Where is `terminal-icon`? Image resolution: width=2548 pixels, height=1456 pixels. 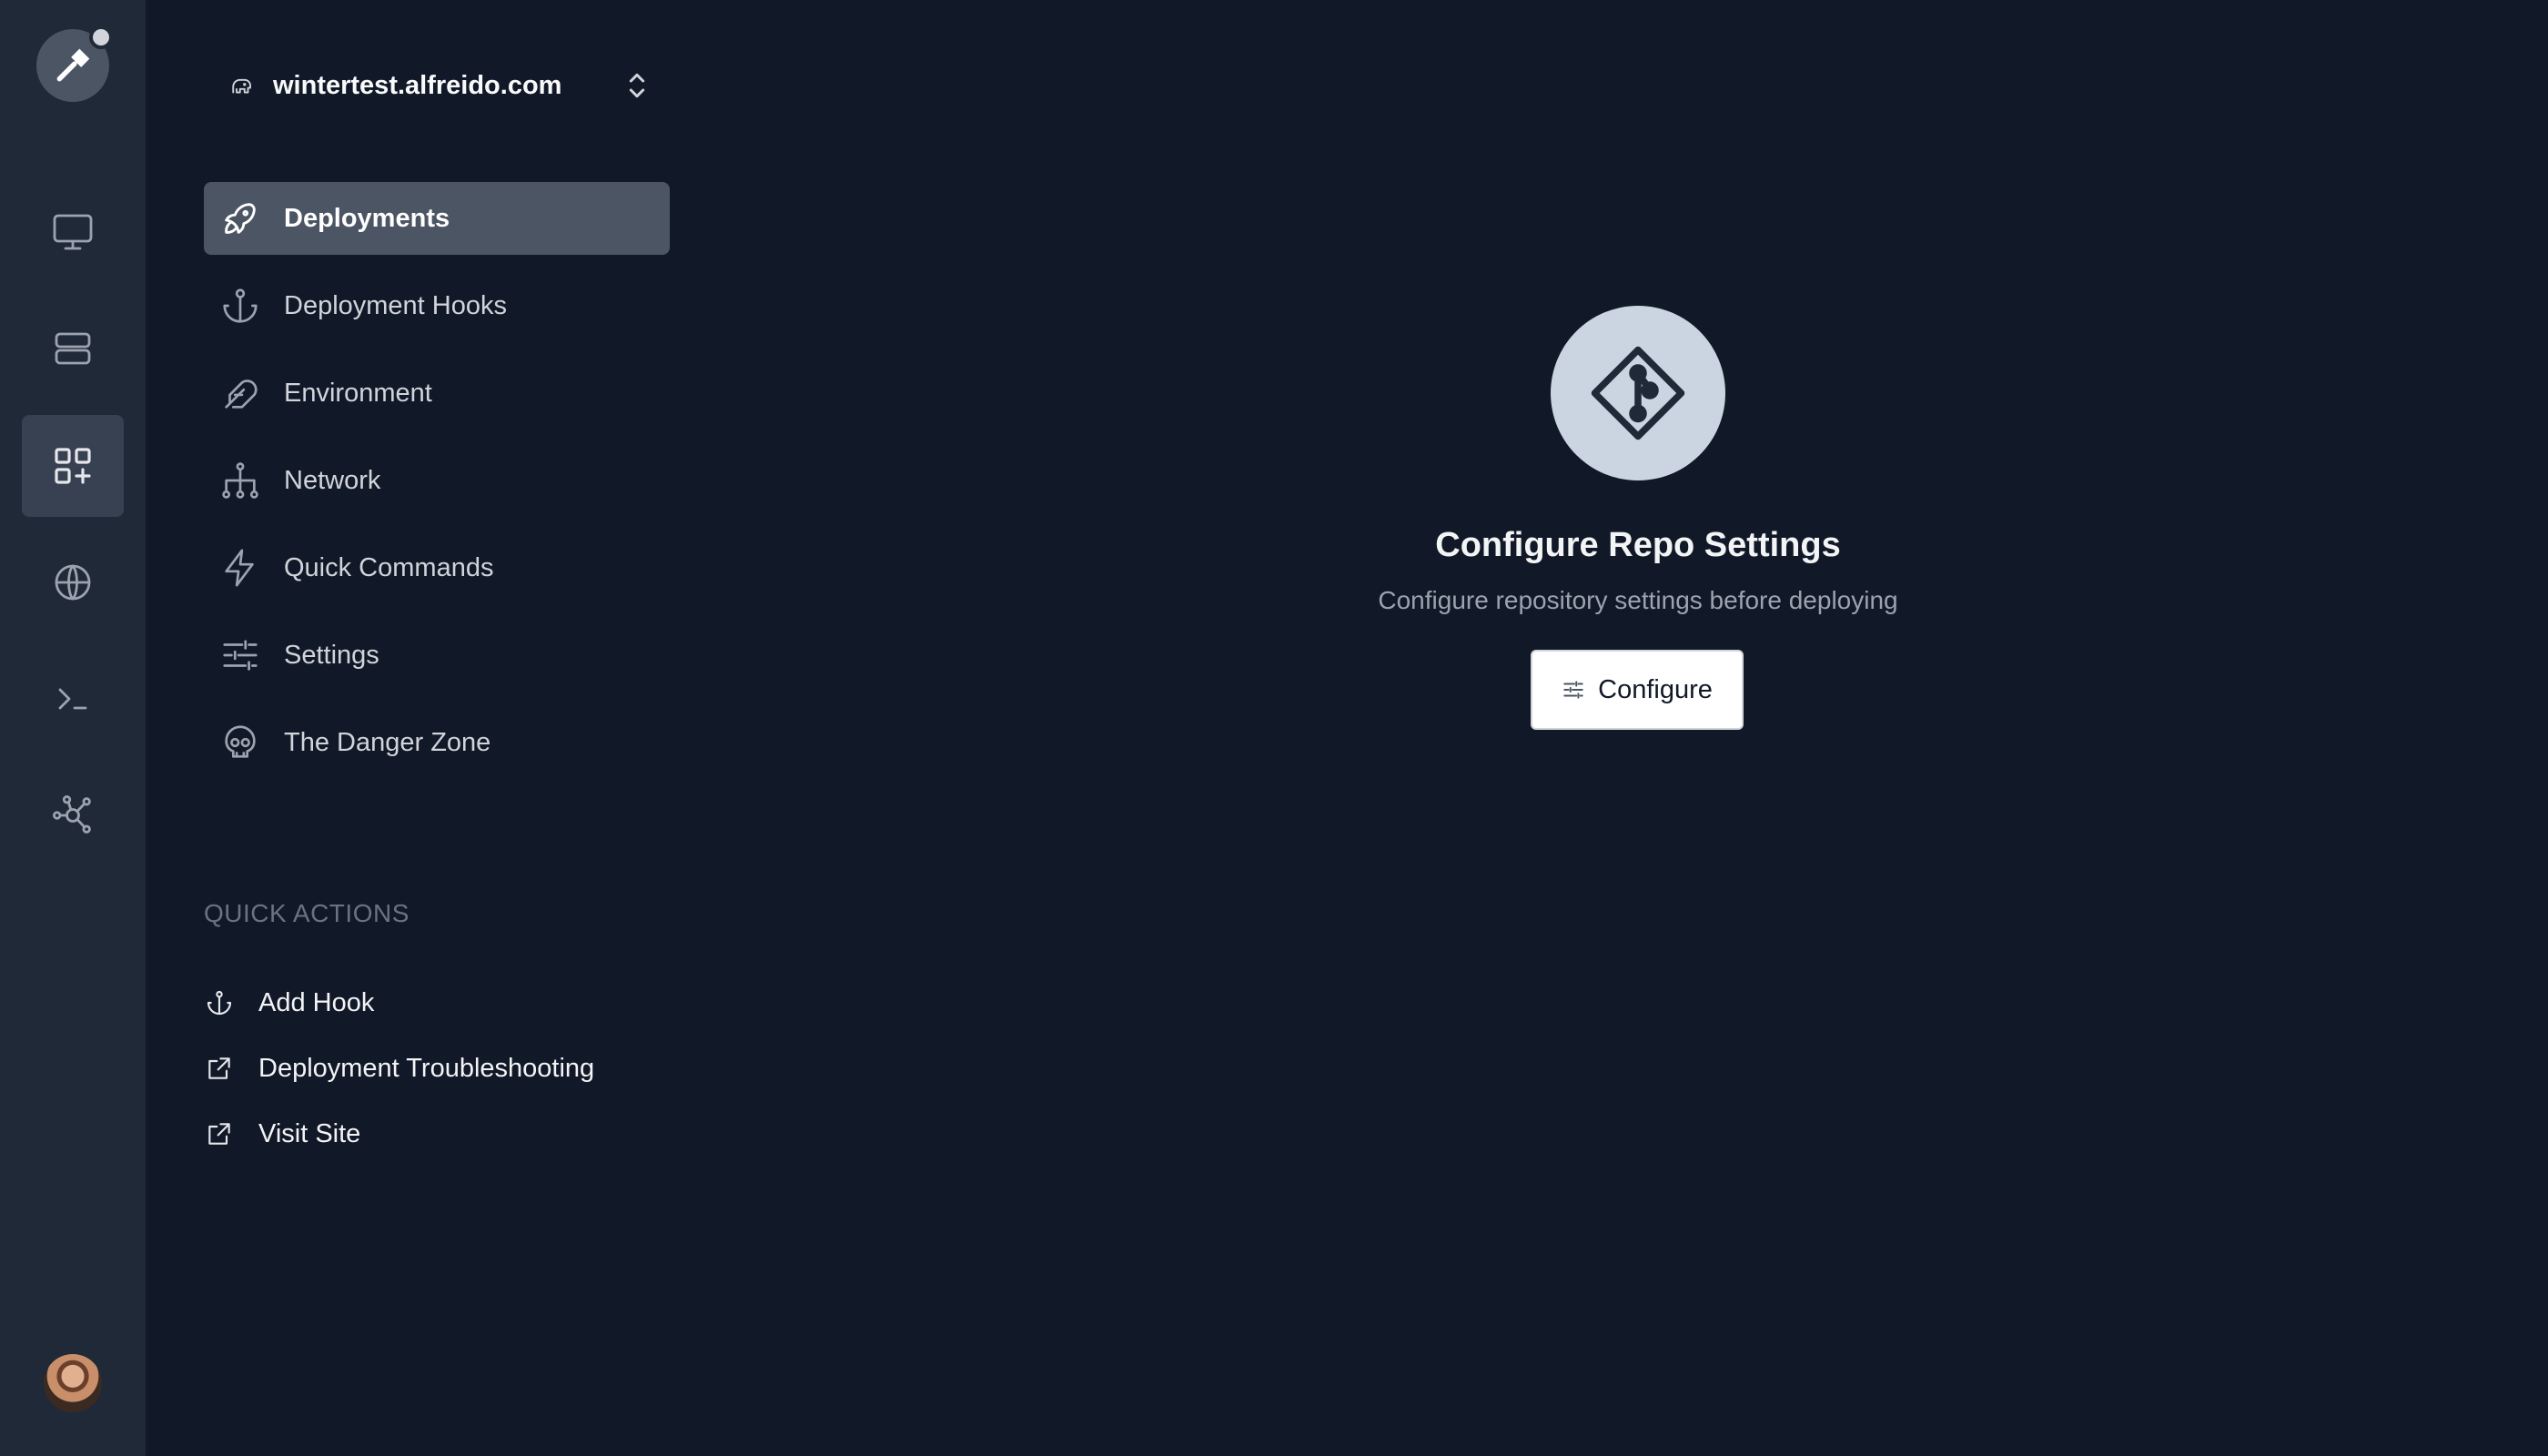
terminal-icon is located at coordinates (73, 699).